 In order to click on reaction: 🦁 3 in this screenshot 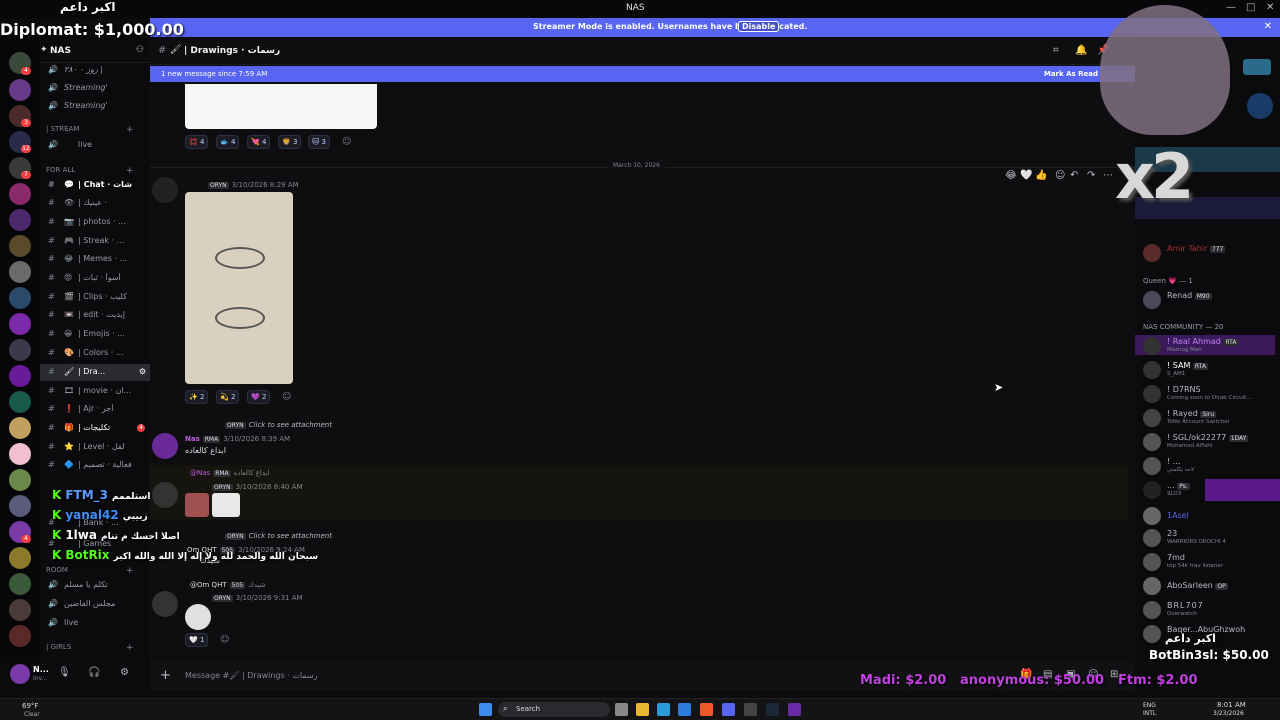, I will do `click(290, 142)`.